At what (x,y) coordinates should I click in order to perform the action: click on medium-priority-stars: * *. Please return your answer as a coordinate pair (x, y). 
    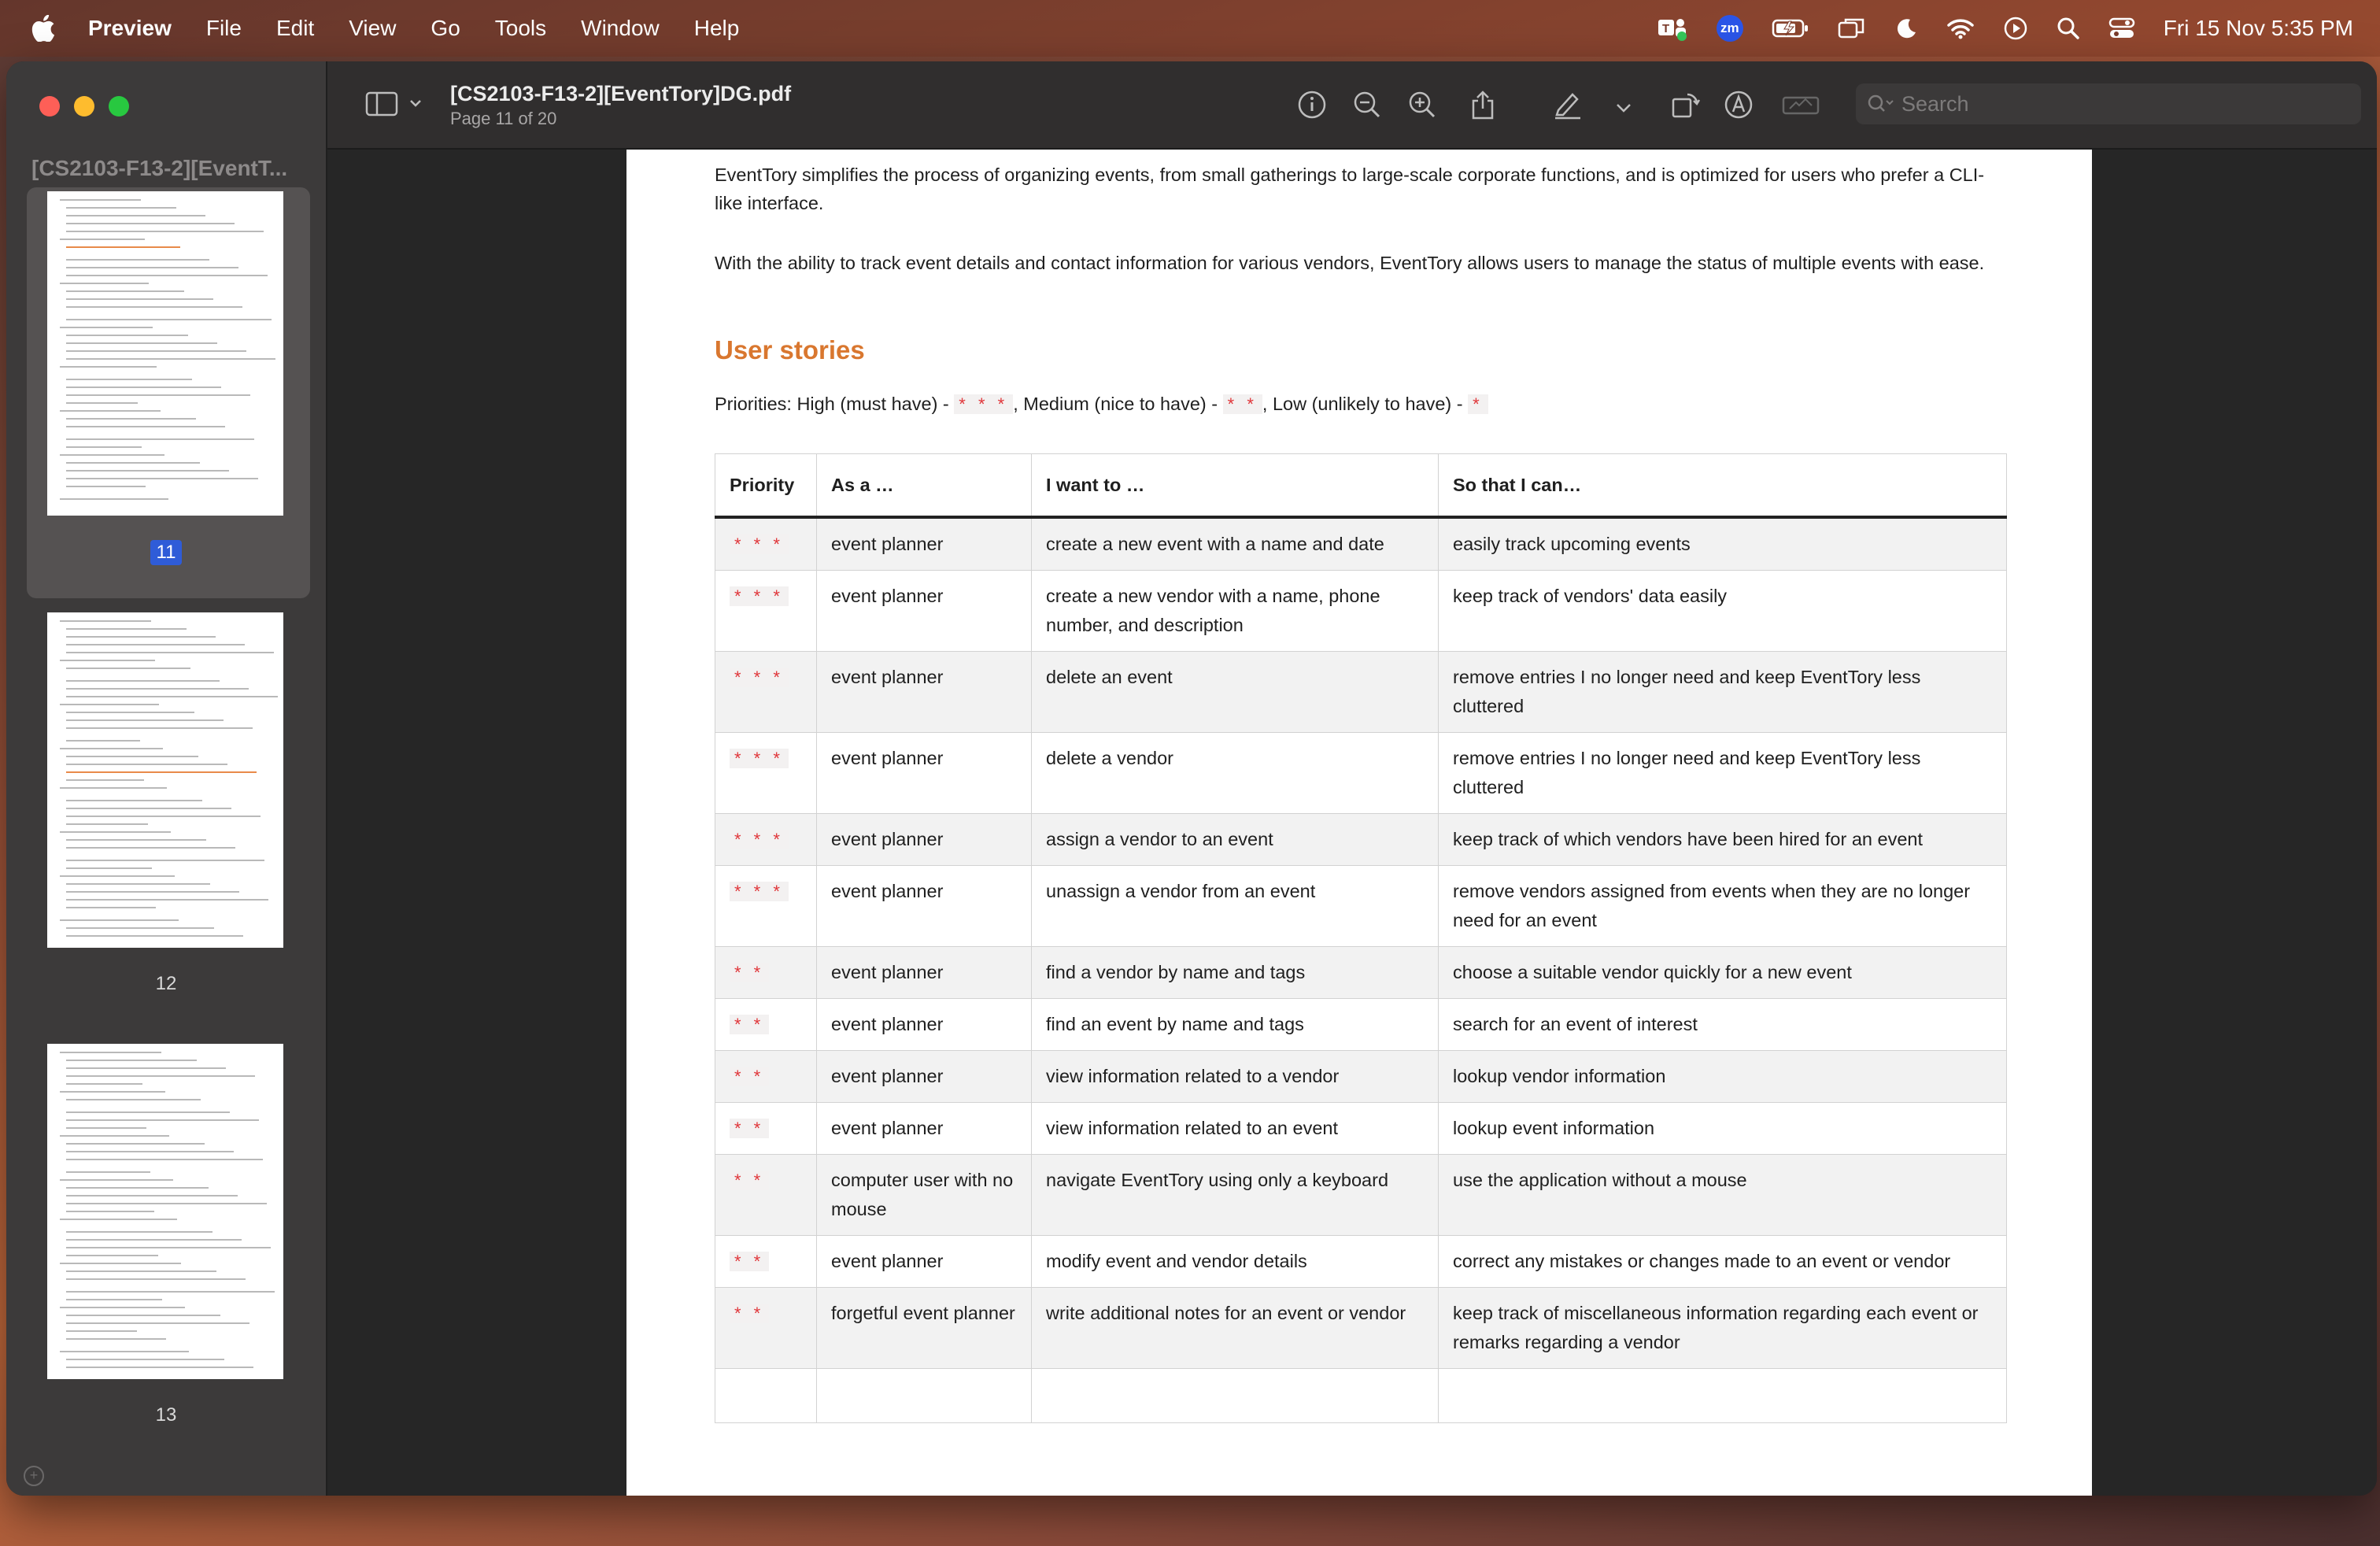
    Looking at the image, I should click on (1242, 404).